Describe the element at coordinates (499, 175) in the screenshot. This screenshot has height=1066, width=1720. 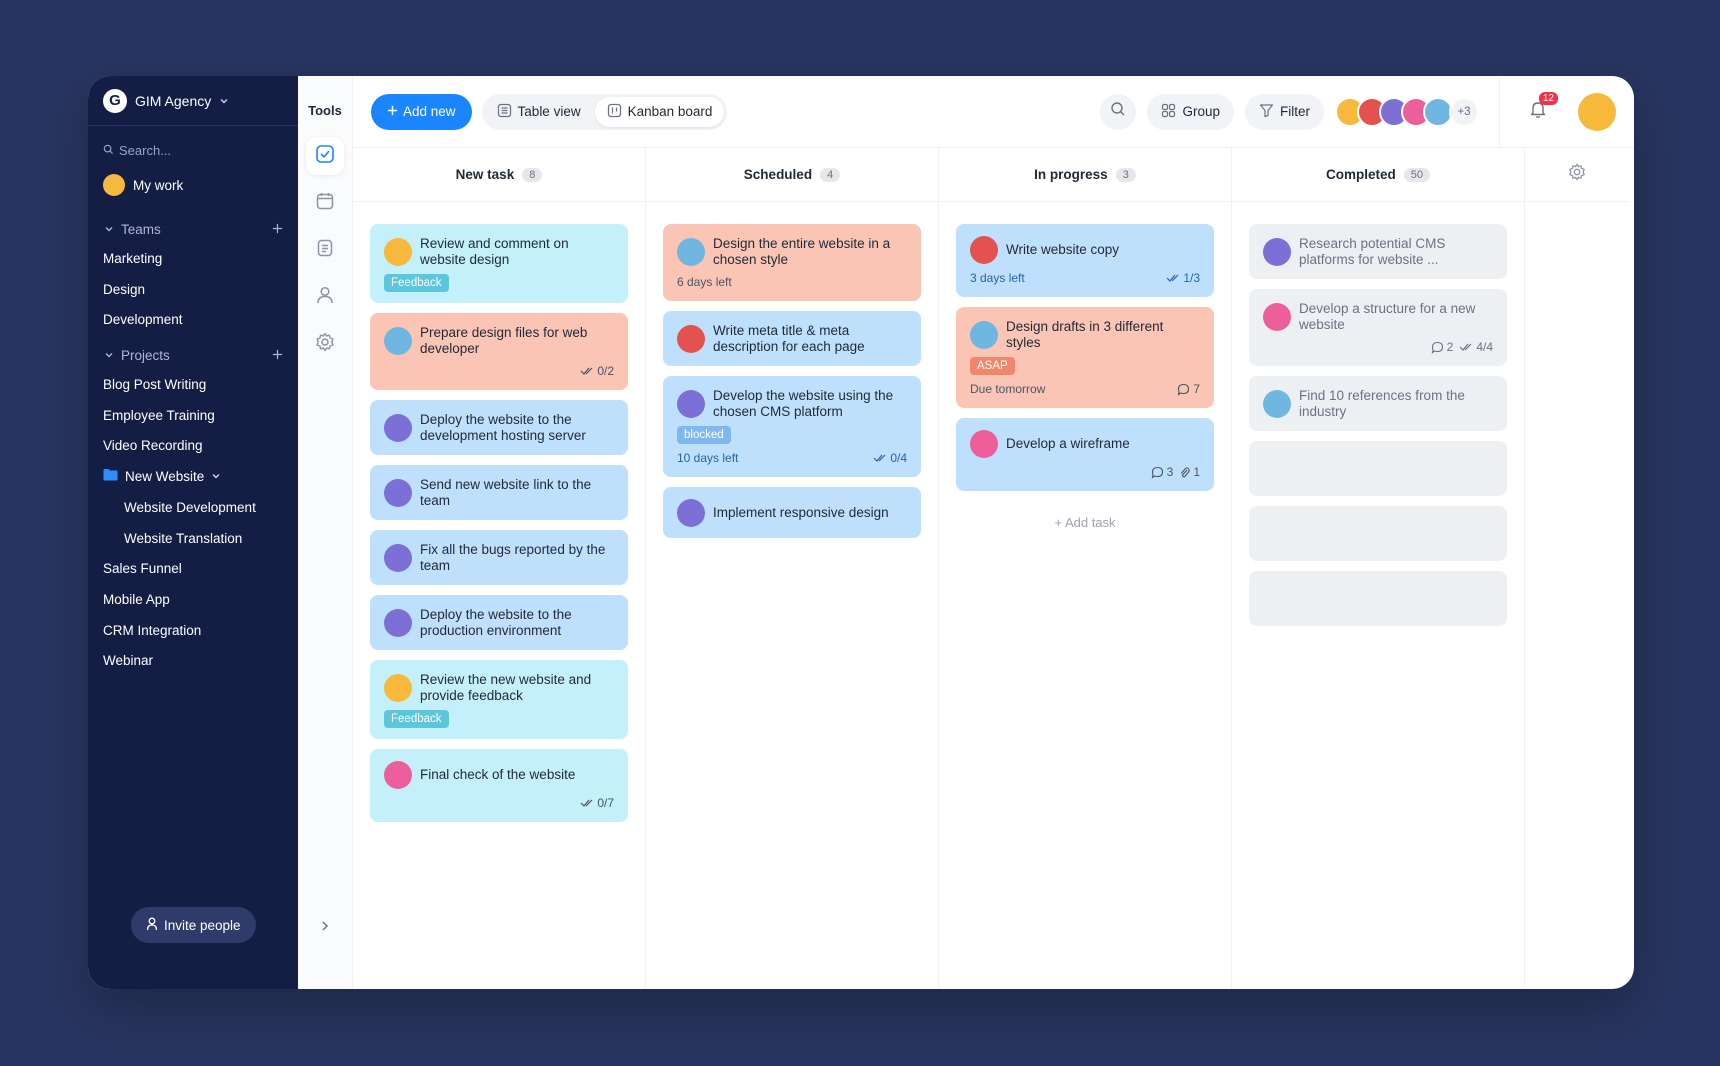
I see `column-header: New task 8` at that location.